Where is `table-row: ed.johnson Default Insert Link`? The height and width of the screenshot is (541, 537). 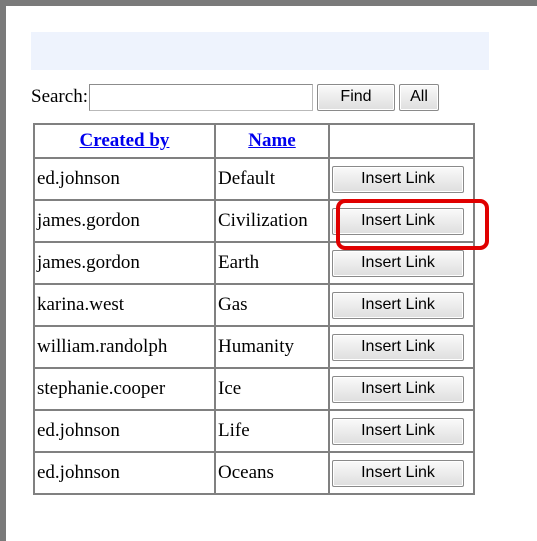 table-row: ed.johnson Default Insert Link is located at coordinates (254, 179).